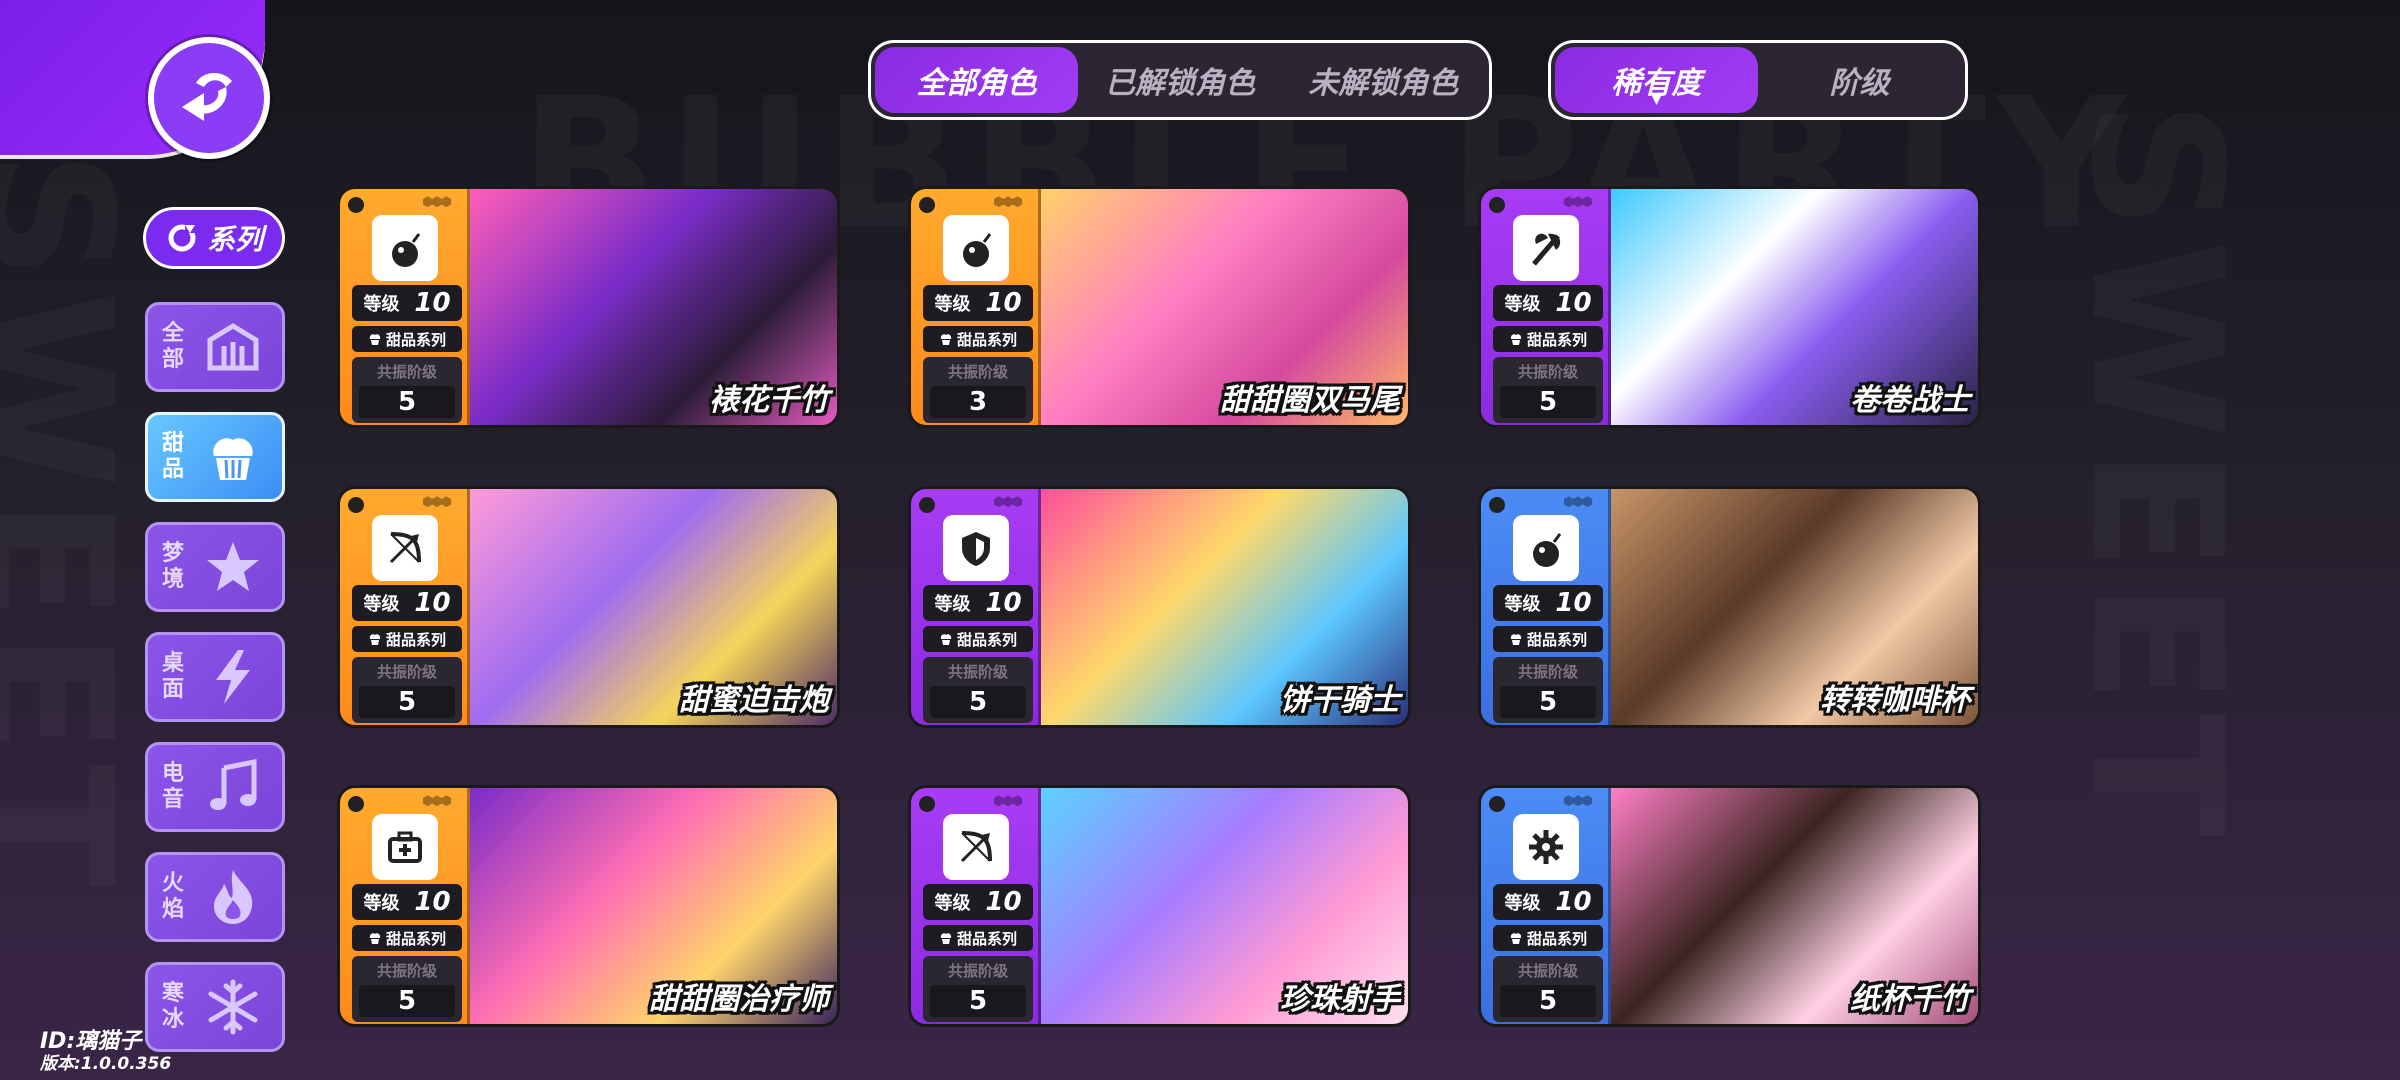 The height and width of the screenshot is (1080, 2400). I want to click on star-icon, so click(233, 566).